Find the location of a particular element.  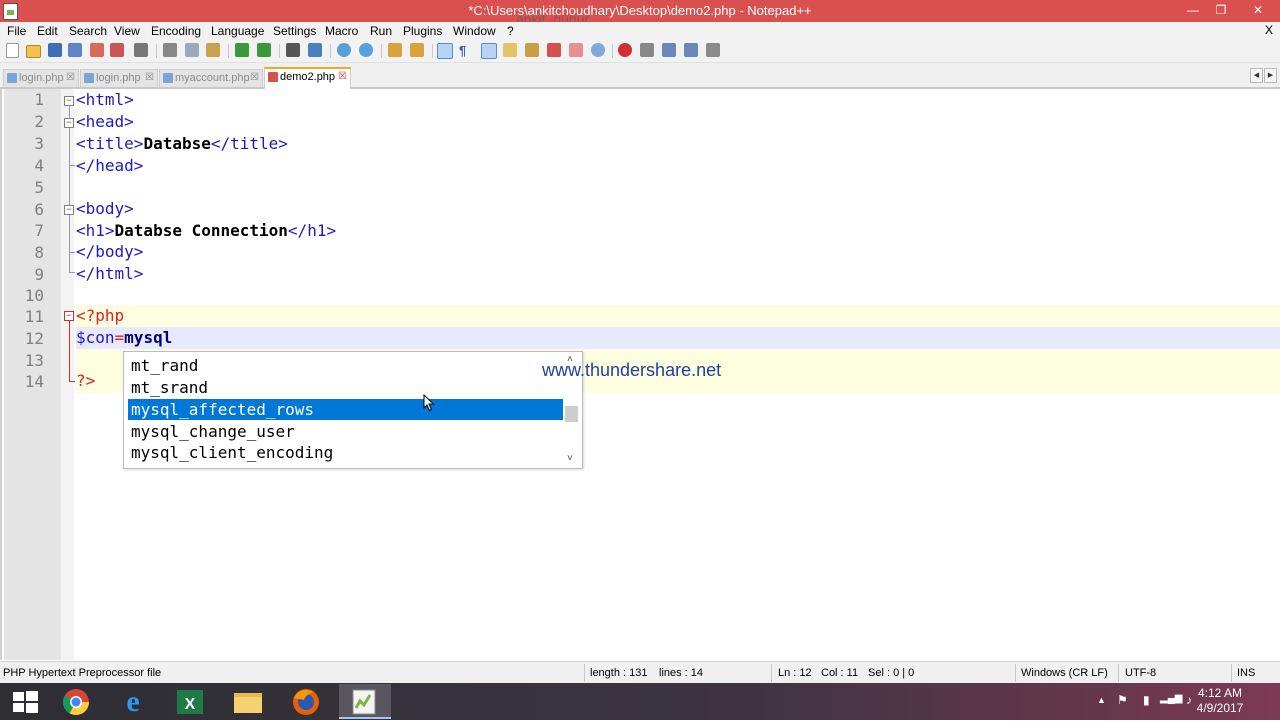

sync-vertical-icon is located at coordinates (395, 50).